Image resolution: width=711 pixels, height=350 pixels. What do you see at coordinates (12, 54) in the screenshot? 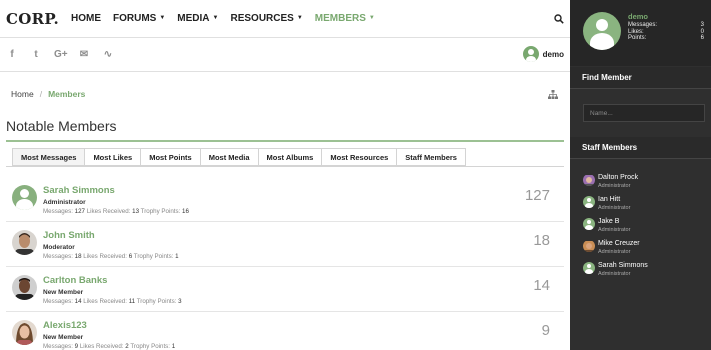
I see `facebook-icon: f` at bounding box center [12, 54].